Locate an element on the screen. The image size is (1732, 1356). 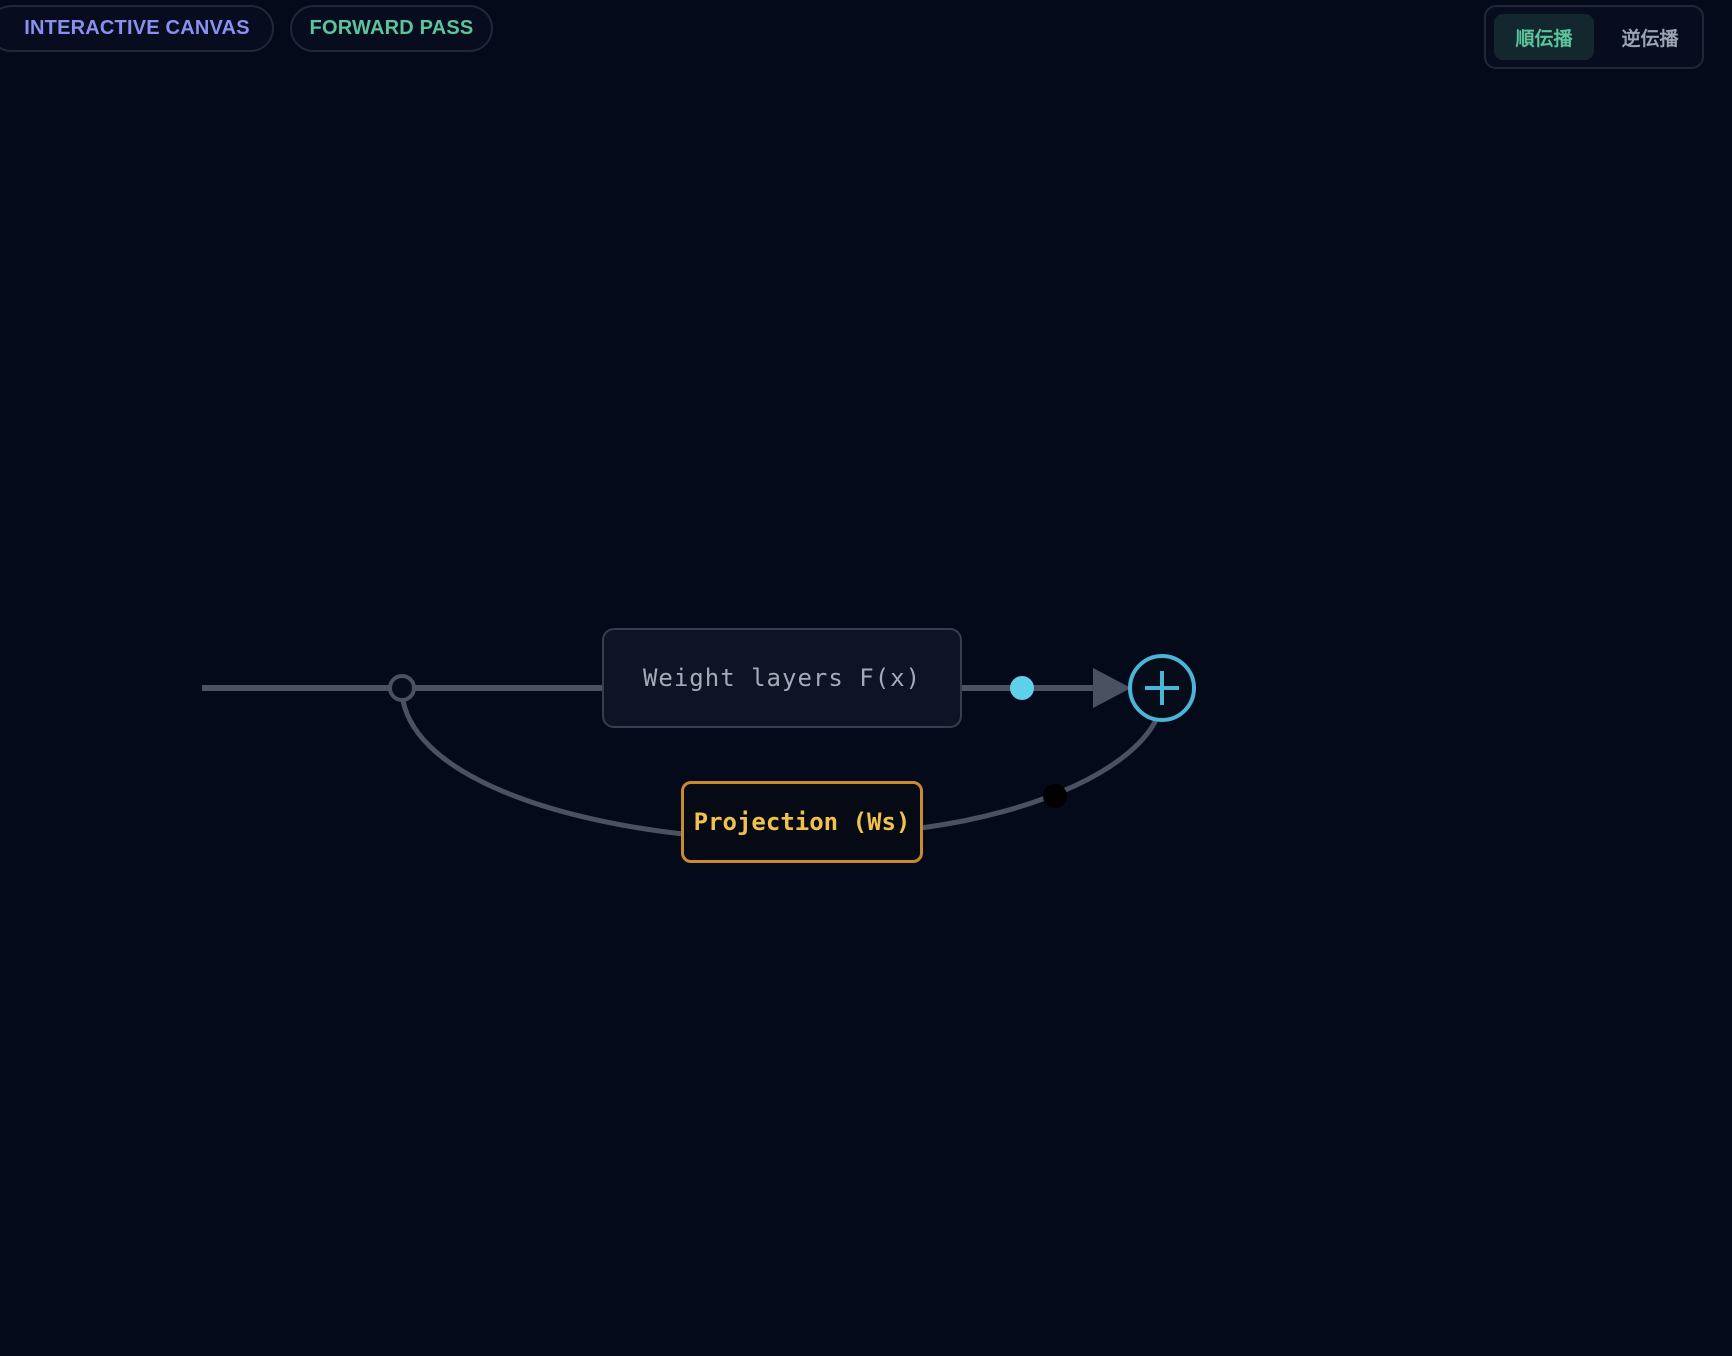
skip-edge-right is located at coordinates (1040, 772).